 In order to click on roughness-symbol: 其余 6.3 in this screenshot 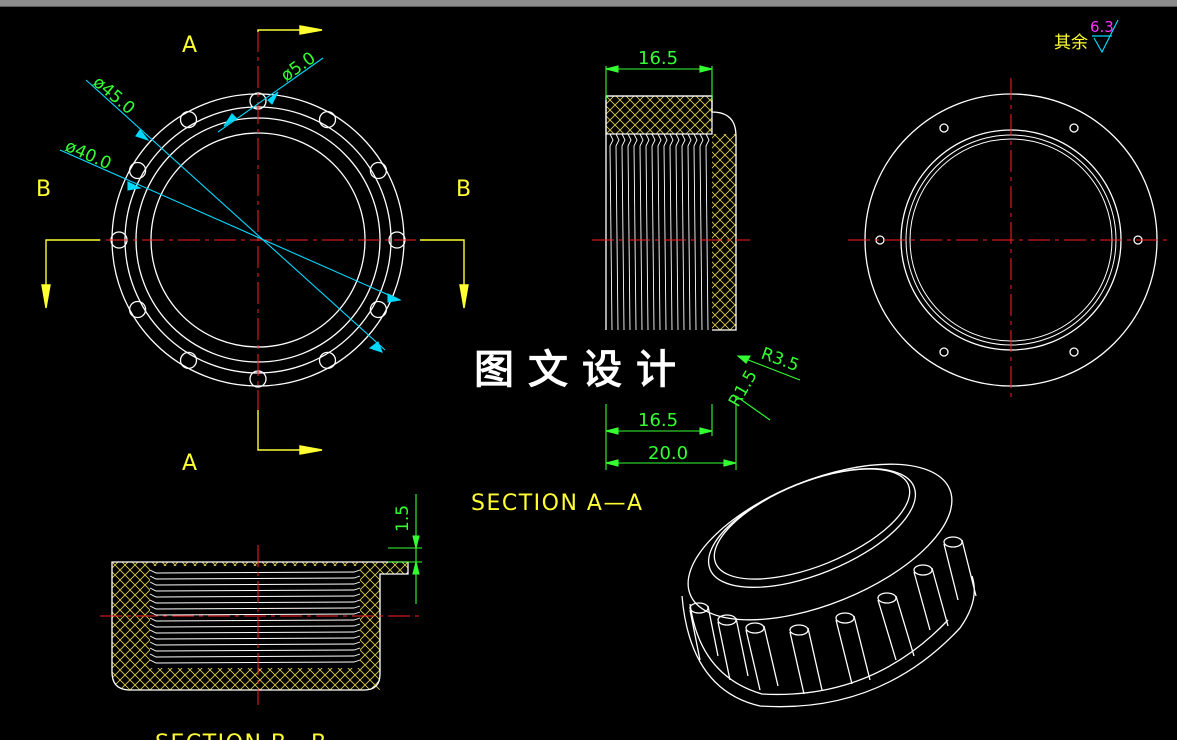, I will do `click(1086, 36)`.